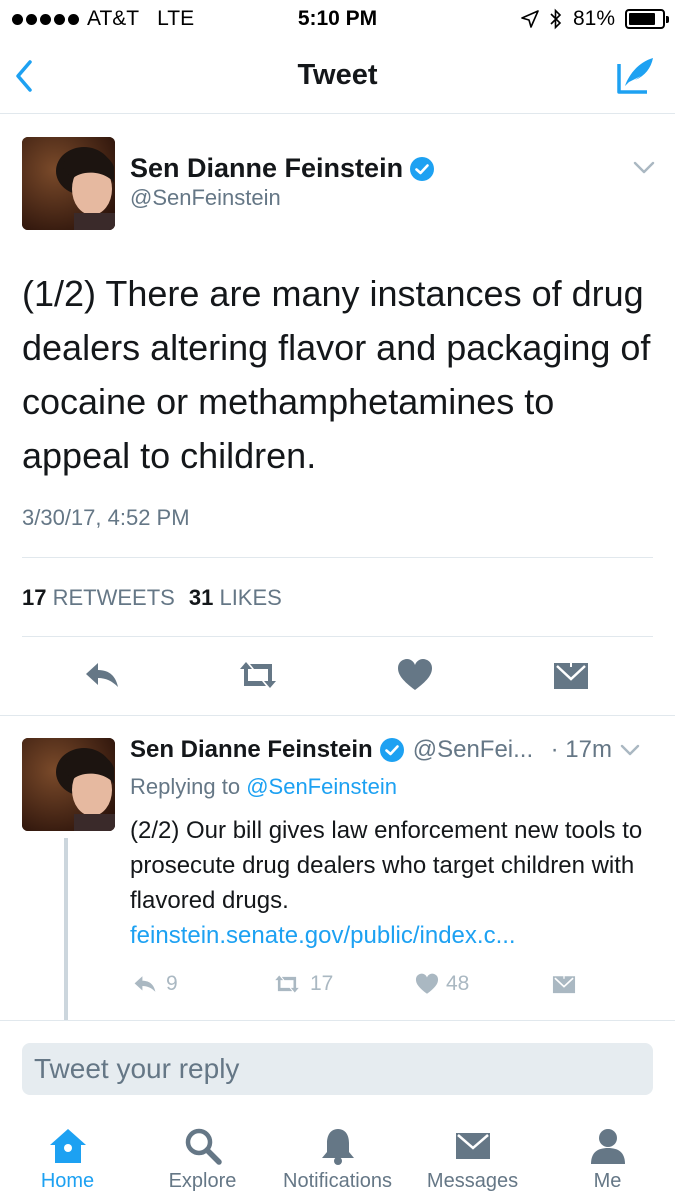 The width and height of the screenshot is (675, 1200). What do you see at coordinates (106, 517) in the screenshot?
I see `tweet-timestamp: 3/30/17, 4:52 PM` at bounding box center [106, 517].